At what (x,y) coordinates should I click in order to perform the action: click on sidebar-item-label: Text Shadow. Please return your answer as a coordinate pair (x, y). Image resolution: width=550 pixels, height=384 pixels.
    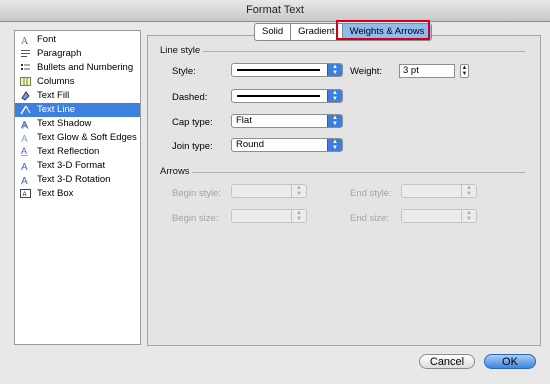
    Looking at the image, I should click on (64, 123).